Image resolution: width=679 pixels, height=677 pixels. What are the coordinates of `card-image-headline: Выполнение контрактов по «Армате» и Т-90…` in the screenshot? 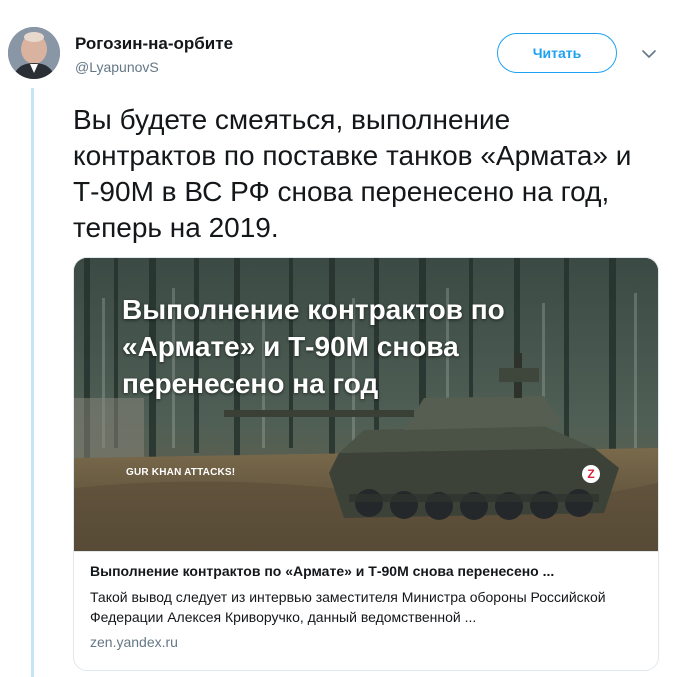 It's located at (313, 346).